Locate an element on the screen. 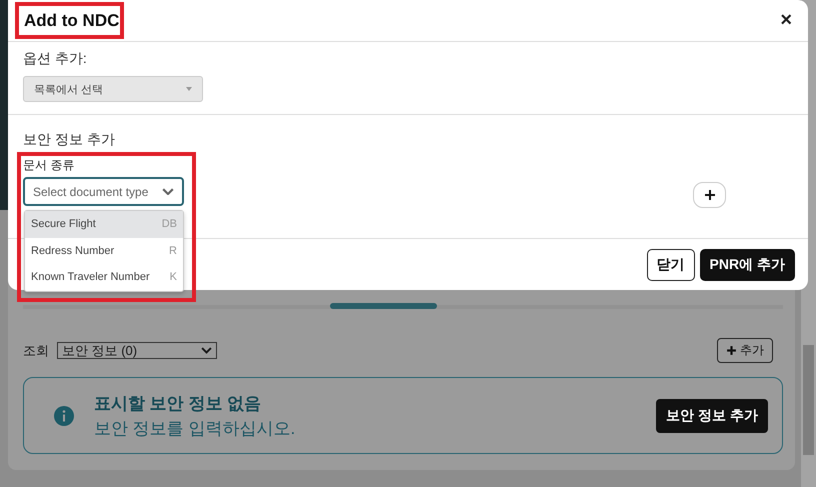 The image size is (816, 487). close-dialog-button: 닫기 is located at coordinates (670, 264).